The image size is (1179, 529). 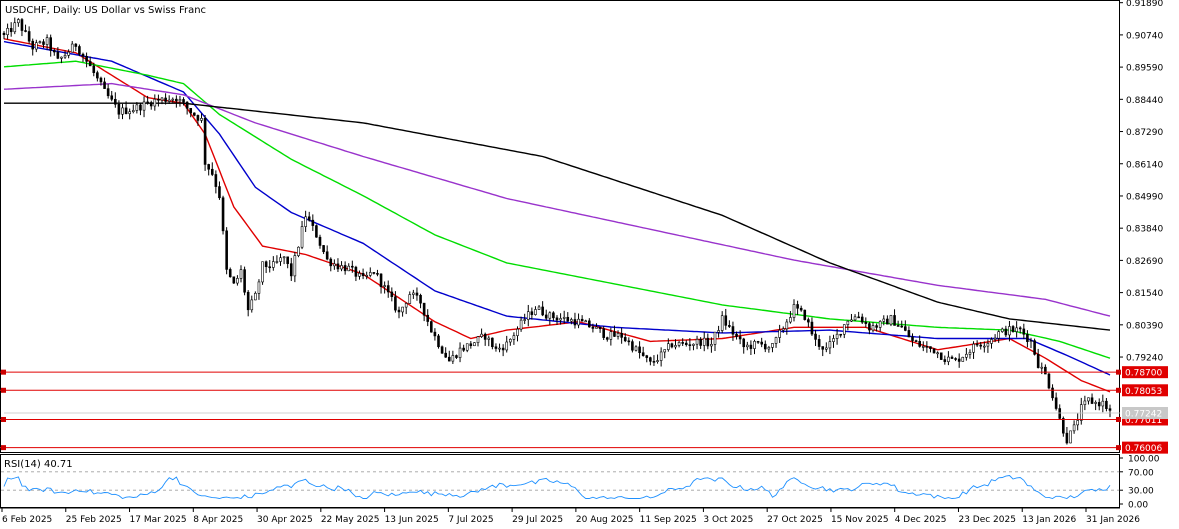 I want to click on price-tick-label: 0.87290, so click(x=1144, y=133).